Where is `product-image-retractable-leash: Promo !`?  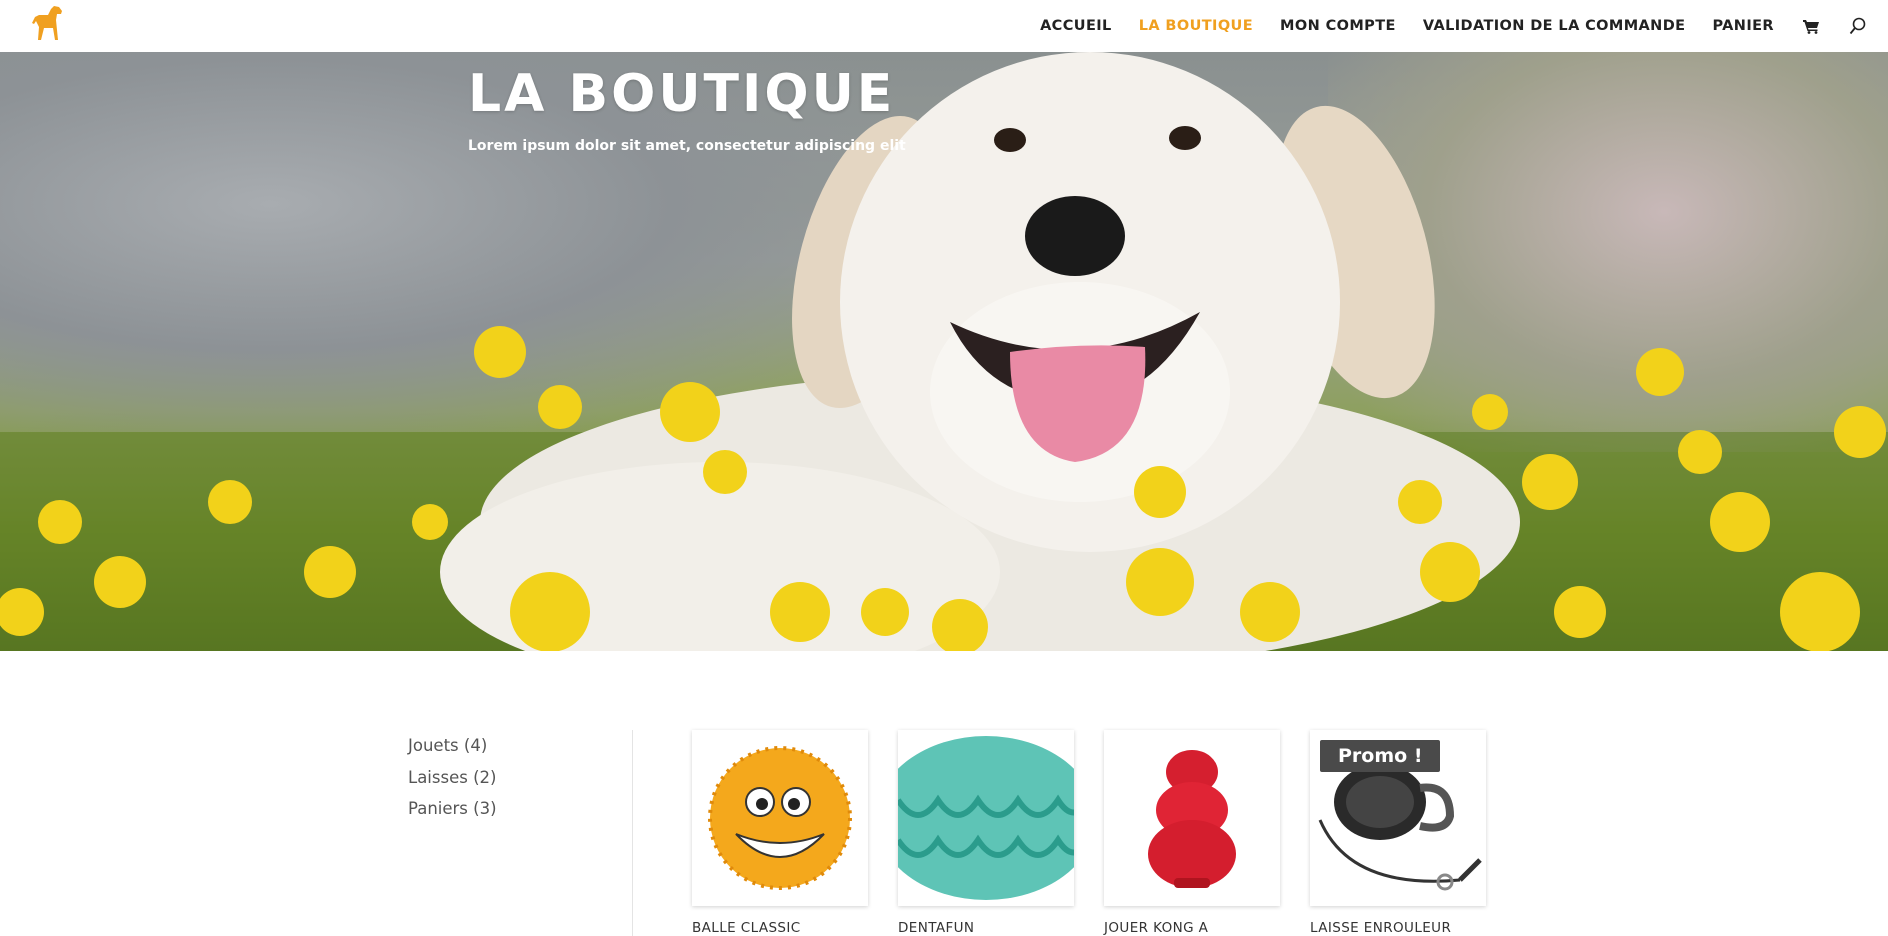
product-image-retractable-leash: Promo ! is located at coordinates (1398, 818).